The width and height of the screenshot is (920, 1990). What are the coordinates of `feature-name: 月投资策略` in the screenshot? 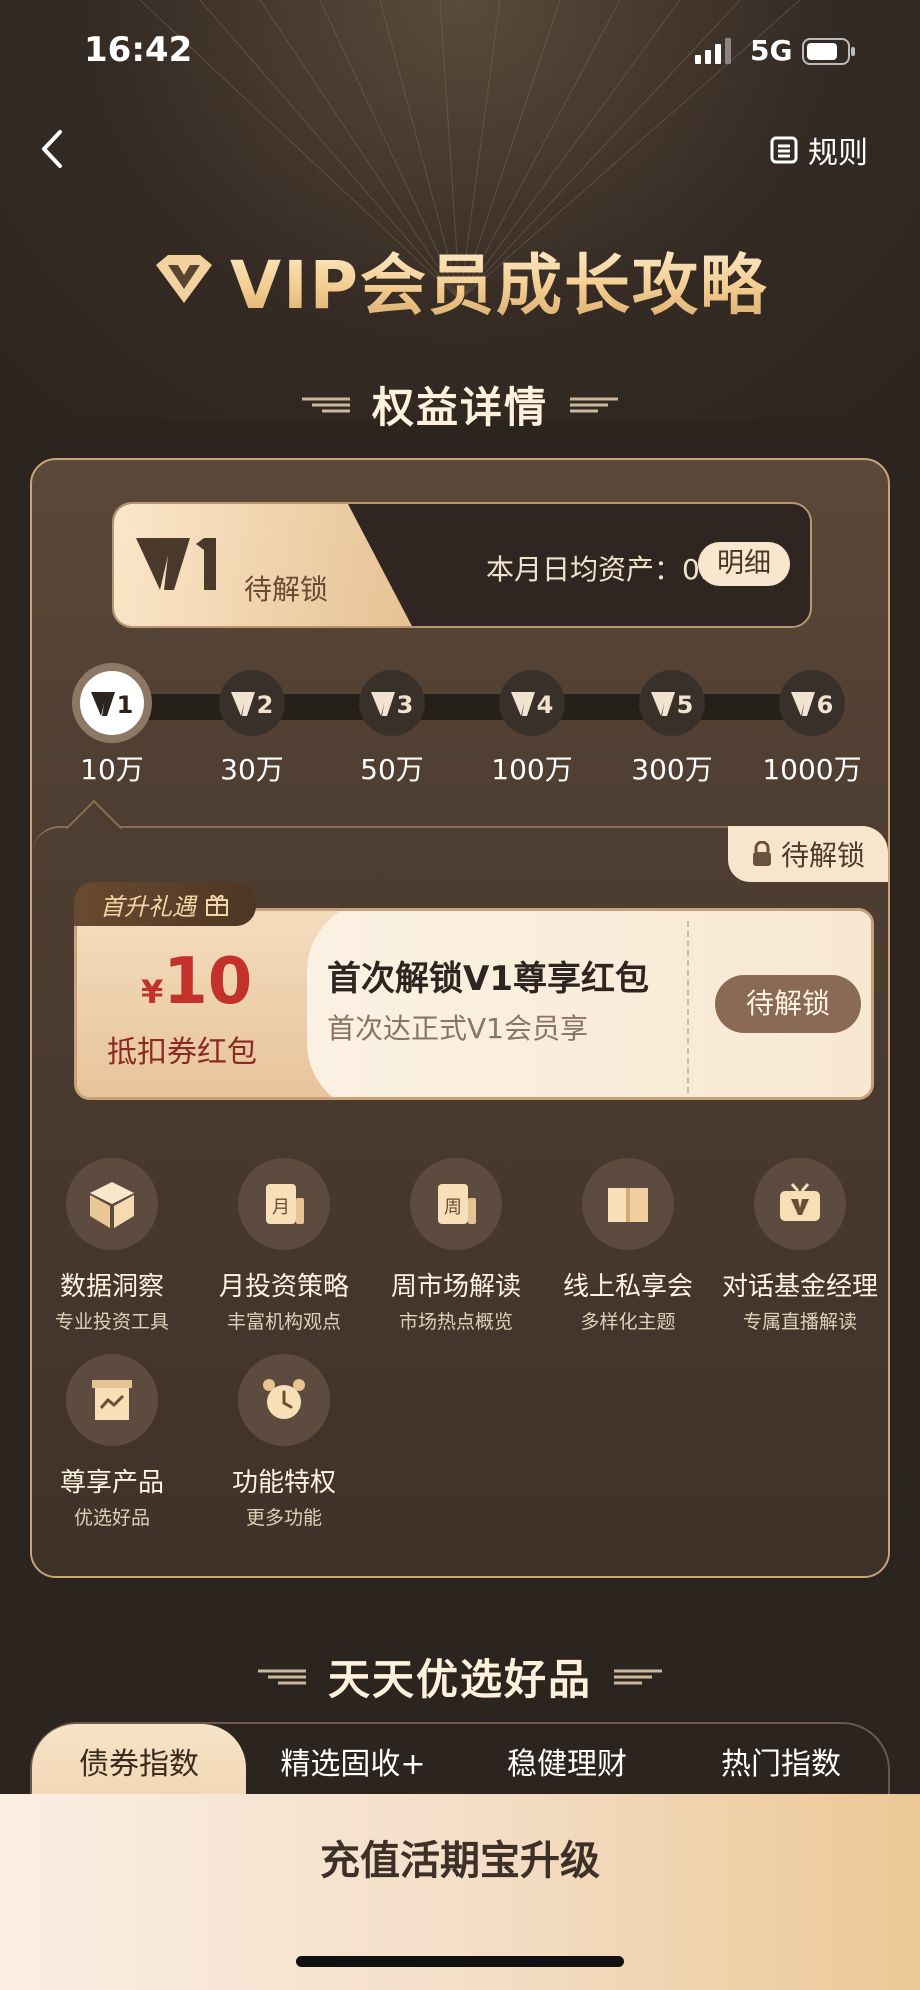 It's located at (283, 1287).